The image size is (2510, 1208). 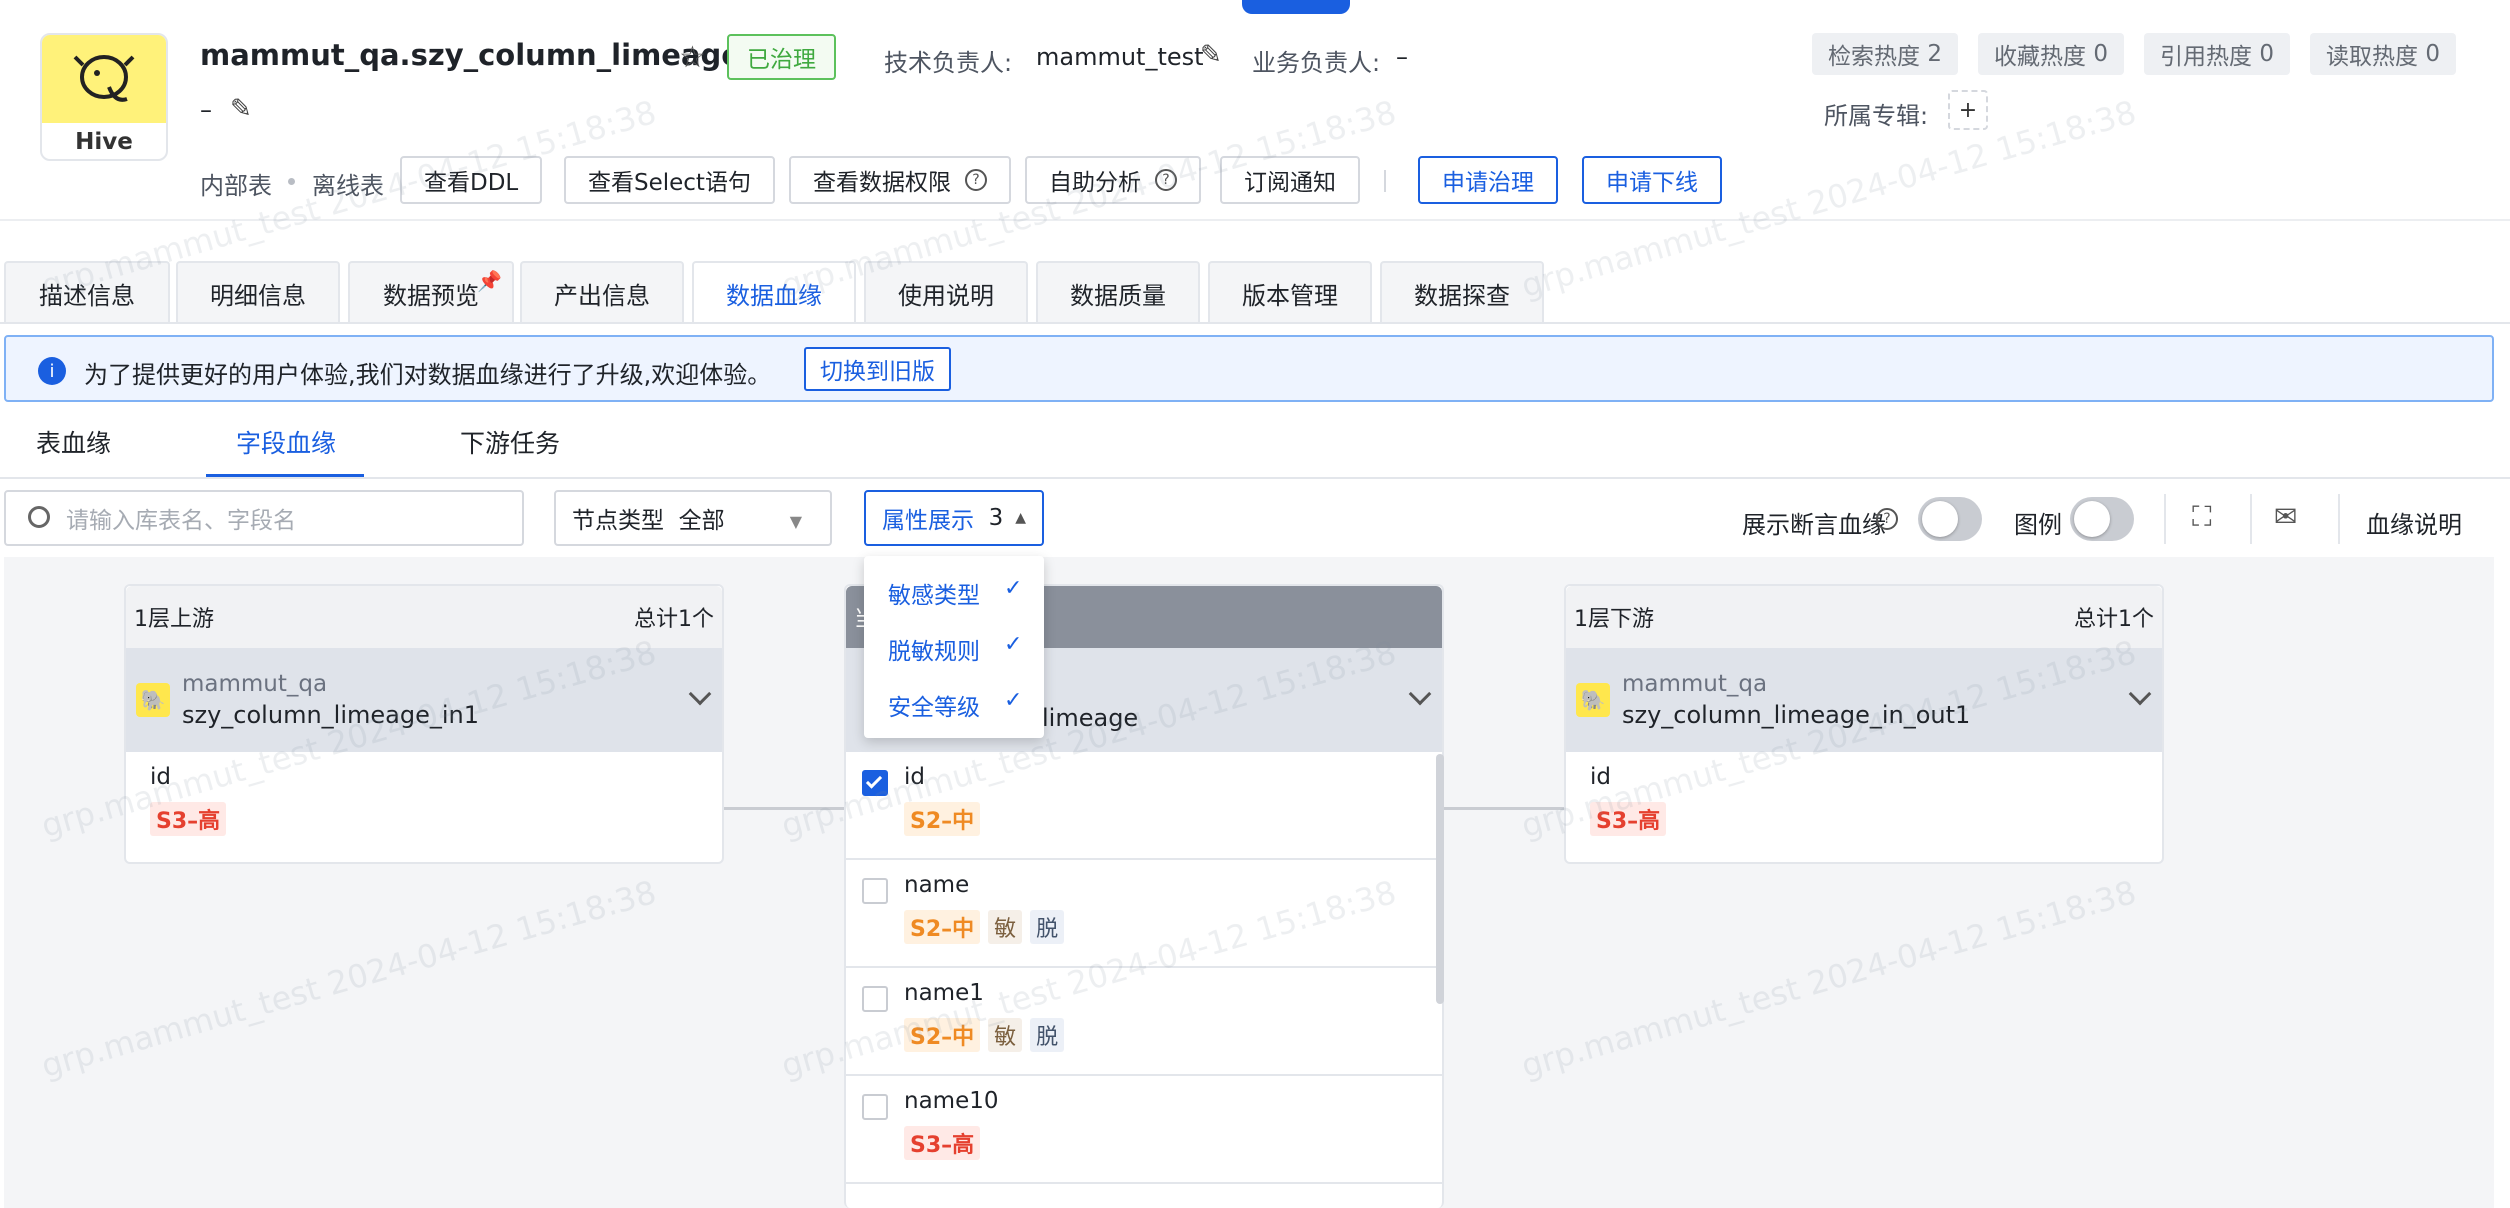 I want to click on view-ddl-label: 查看DDL, so click(x=471, y=183).